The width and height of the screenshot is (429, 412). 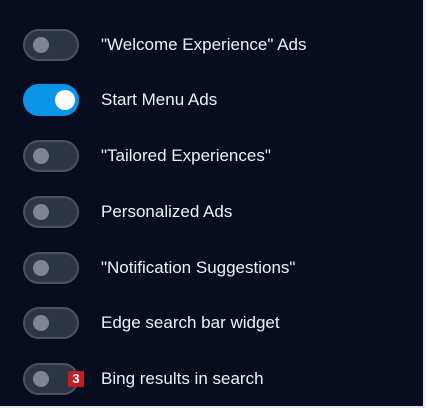 What do you see at coordinates (198, 267) in the screenshot?
I see `notification-suggestions-label: "Notification Suggestions"` at bounding box center [198, 267].